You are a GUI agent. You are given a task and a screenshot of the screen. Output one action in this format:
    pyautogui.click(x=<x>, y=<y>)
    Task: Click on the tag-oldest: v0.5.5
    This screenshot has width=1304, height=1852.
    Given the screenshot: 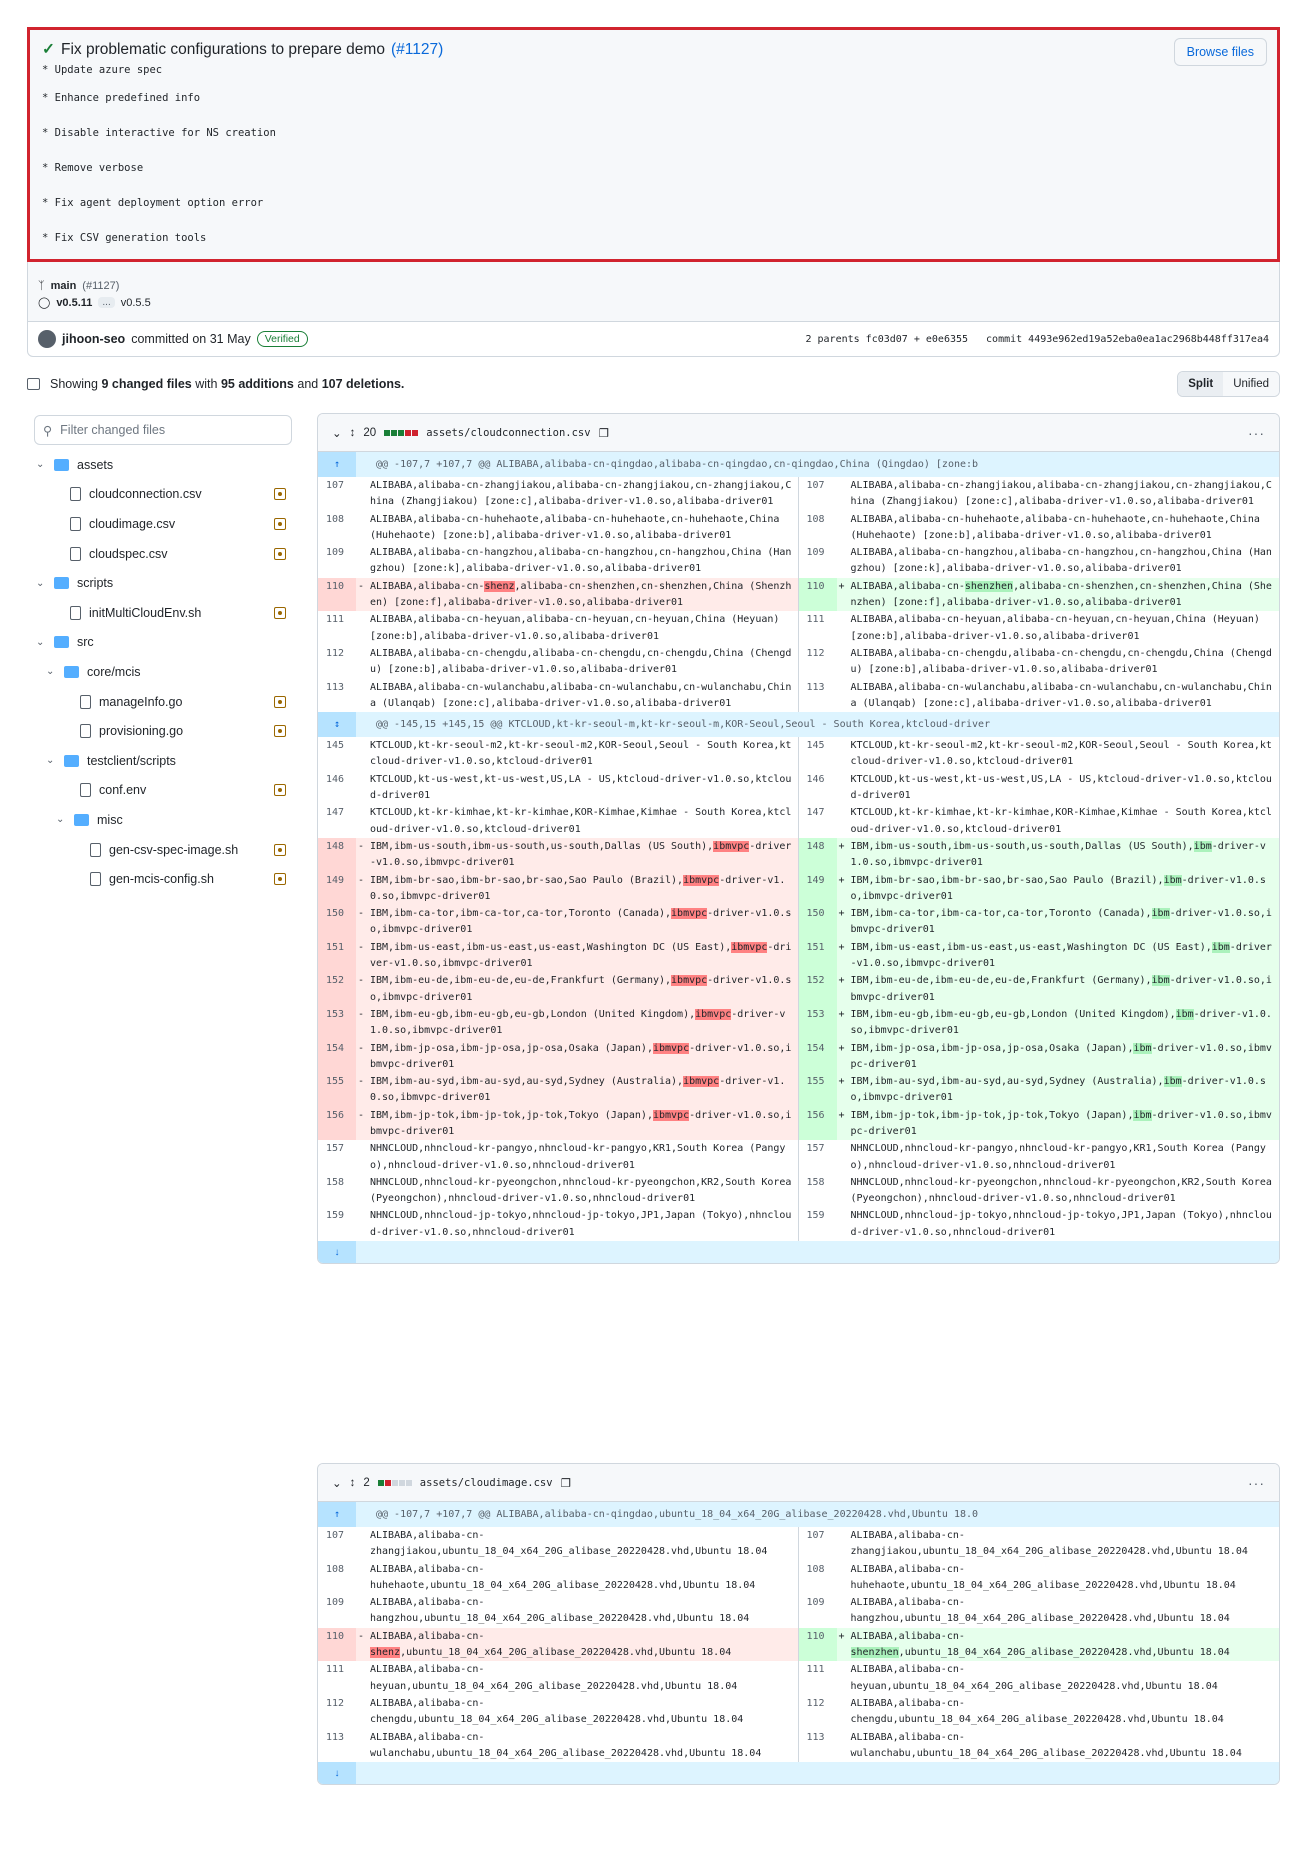 What is the action you would take?
    pyautogui.click(x=136, y=303)
    